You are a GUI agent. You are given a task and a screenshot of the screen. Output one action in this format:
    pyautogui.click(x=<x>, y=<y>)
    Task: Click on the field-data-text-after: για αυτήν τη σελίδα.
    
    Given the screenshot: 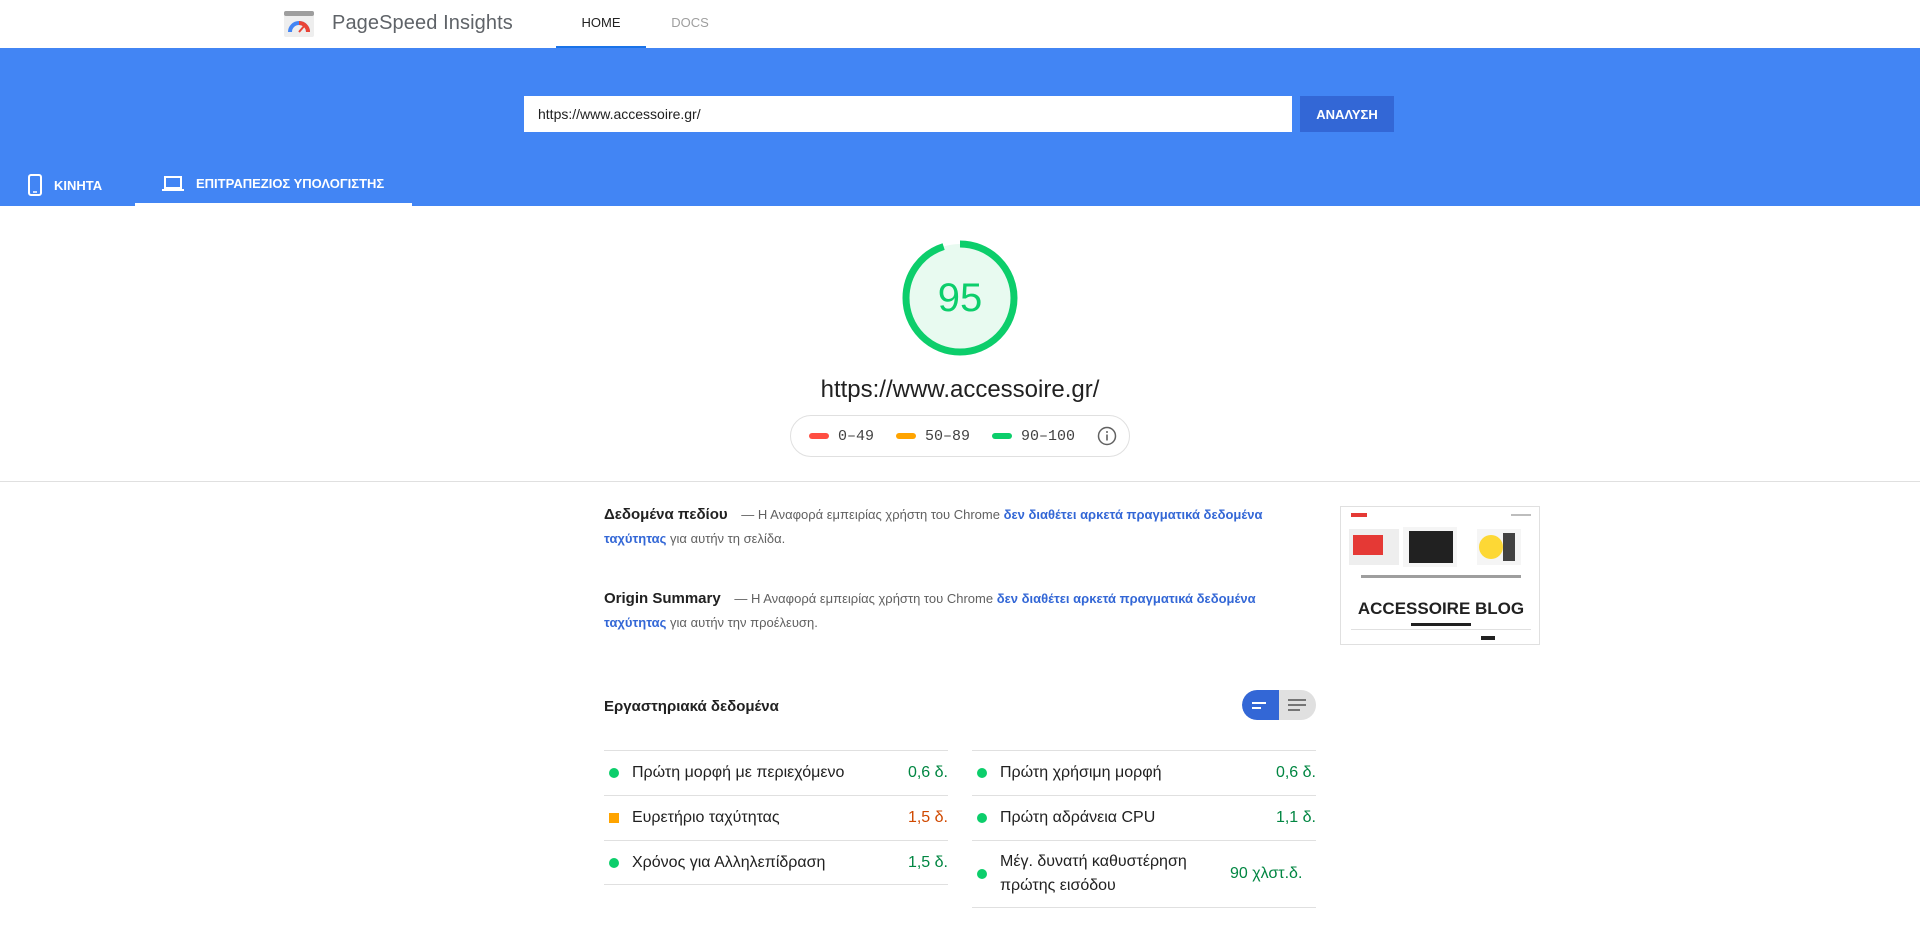 What is the action you would take?
    pyautogui.click(x=728, y=538)
    